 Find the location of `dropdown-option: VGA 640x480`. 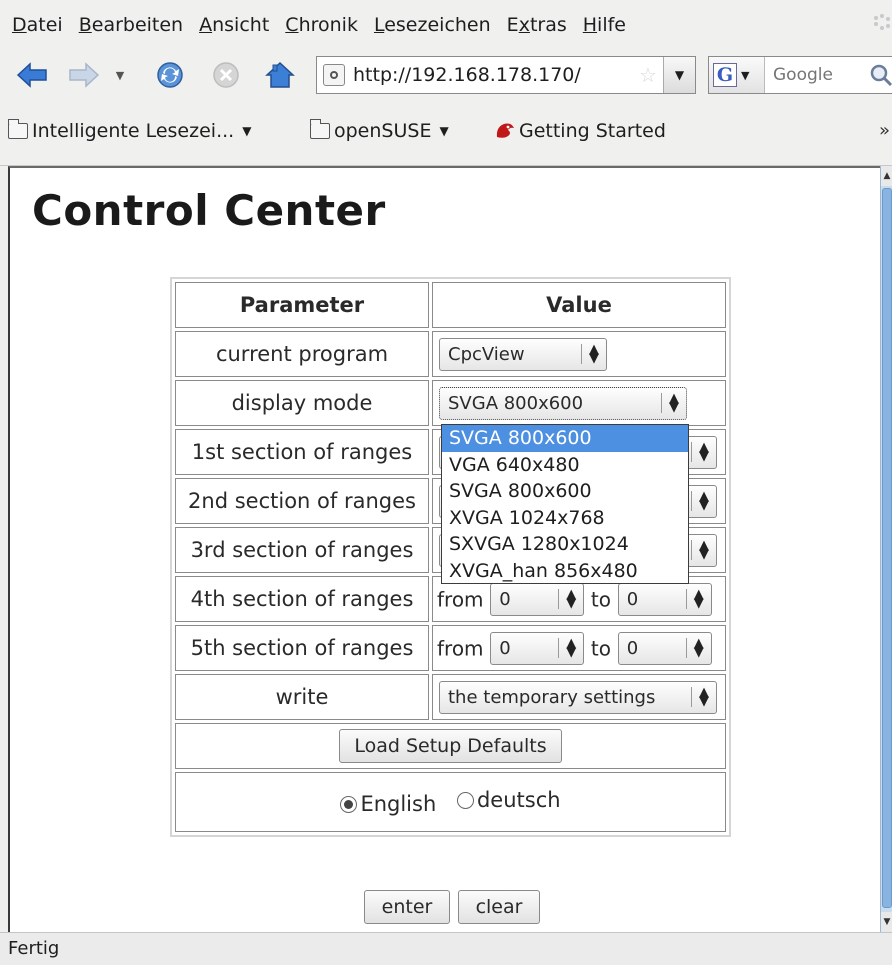

dropdown-option: VGA 640x480 is located at coordinates (565, 465).